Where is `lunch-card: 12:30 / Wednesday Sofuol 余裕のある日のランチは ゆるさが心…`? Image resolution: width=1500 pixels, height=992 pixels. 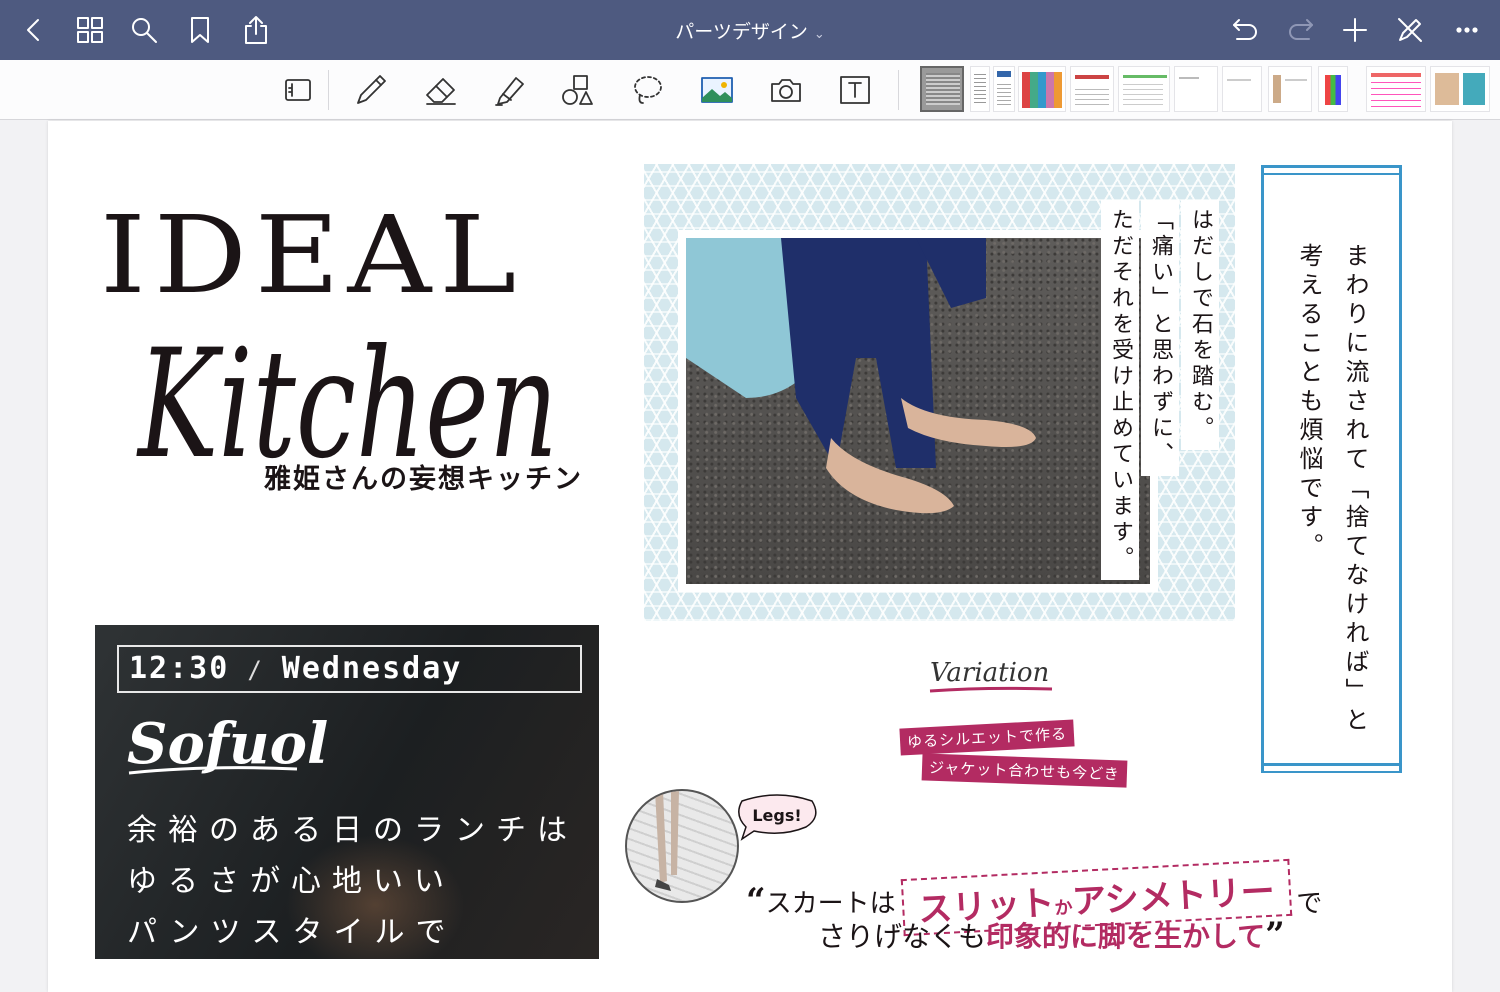
lunch-card: 12:30 / Wednesday Sofuol 余裕のある日のランチは ゆるさが心… is located at coordinates (347, 792).